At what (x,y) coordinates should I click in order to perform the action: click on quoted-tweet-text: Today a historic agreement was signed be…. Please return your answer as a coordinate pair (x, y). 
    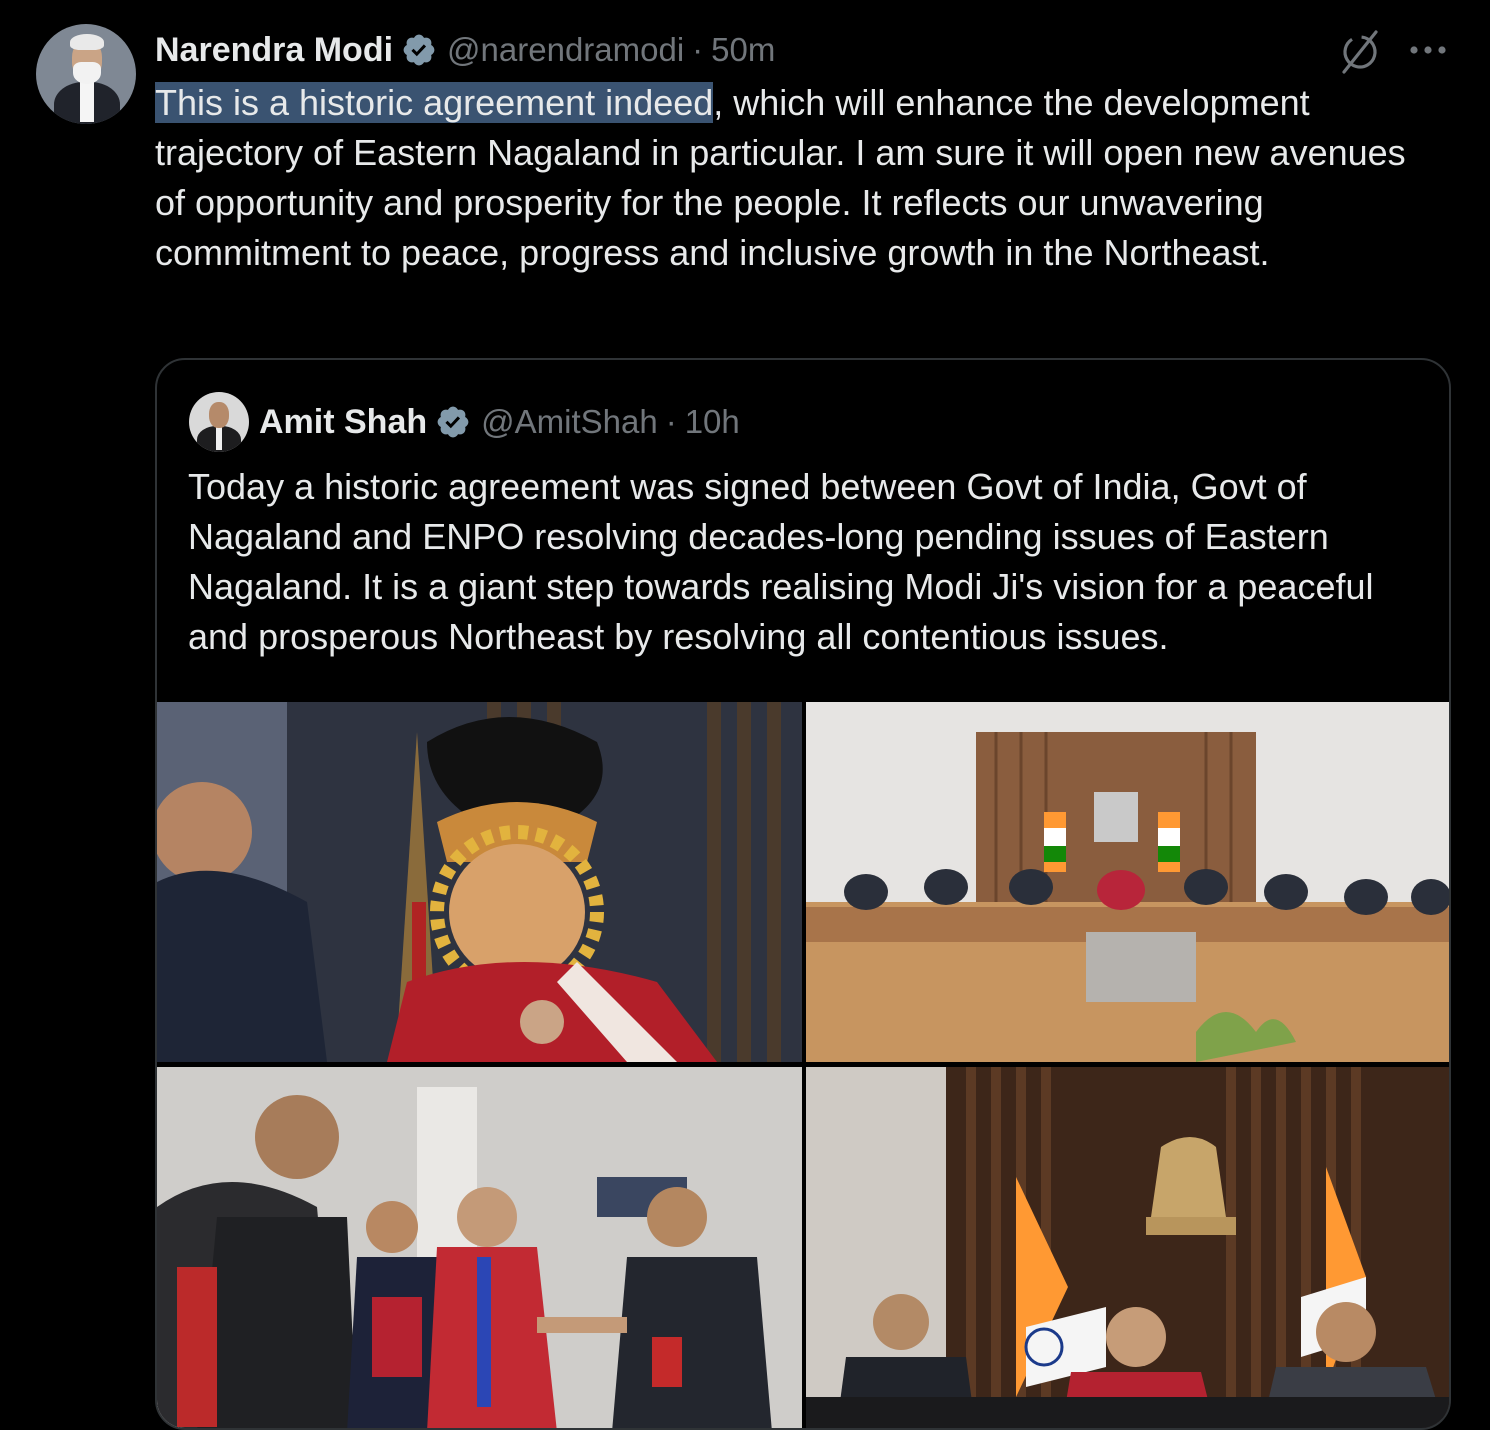
    Looking at the image, I should click on (781, 561).